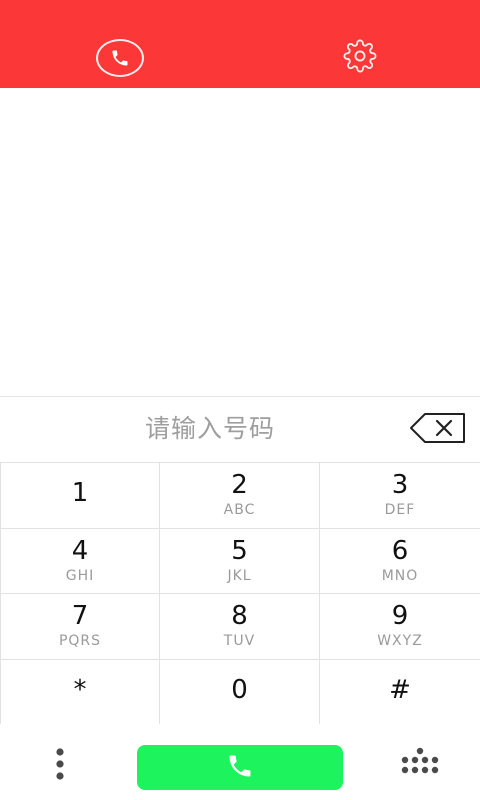  I want to click on key-digit: 0, so click(239, 689).